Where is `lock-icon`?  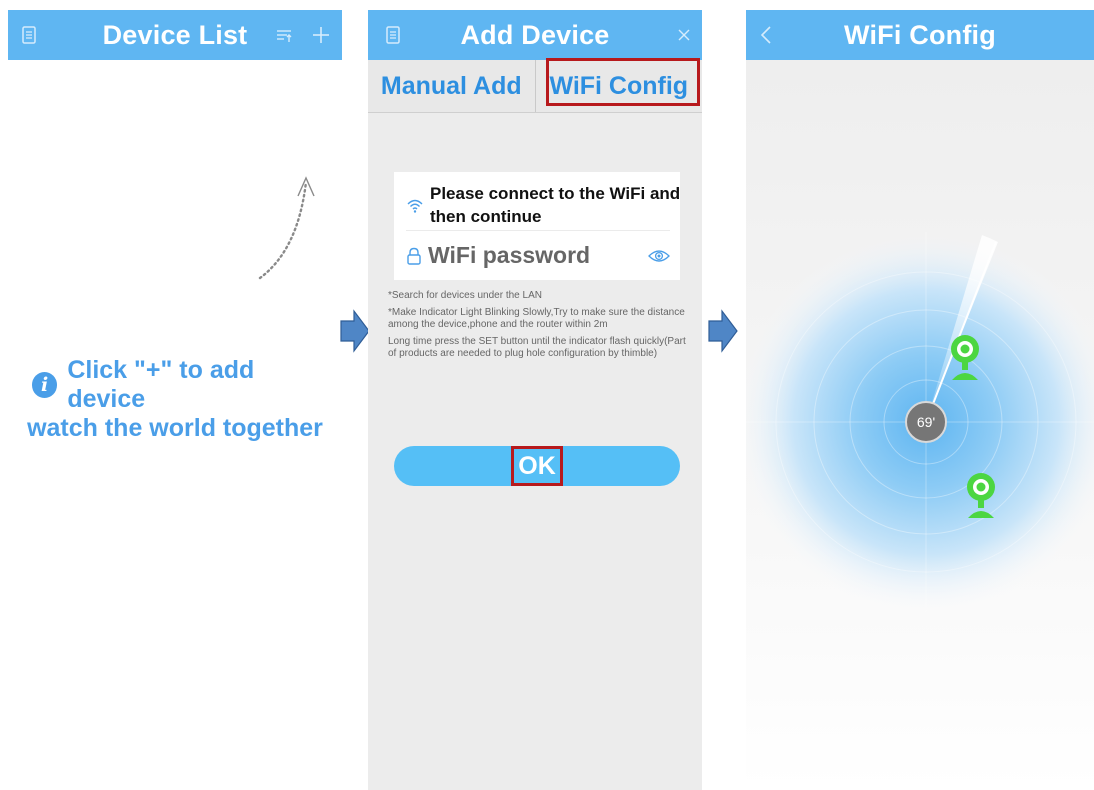
lock-icon is located at coordinates (414, 256).